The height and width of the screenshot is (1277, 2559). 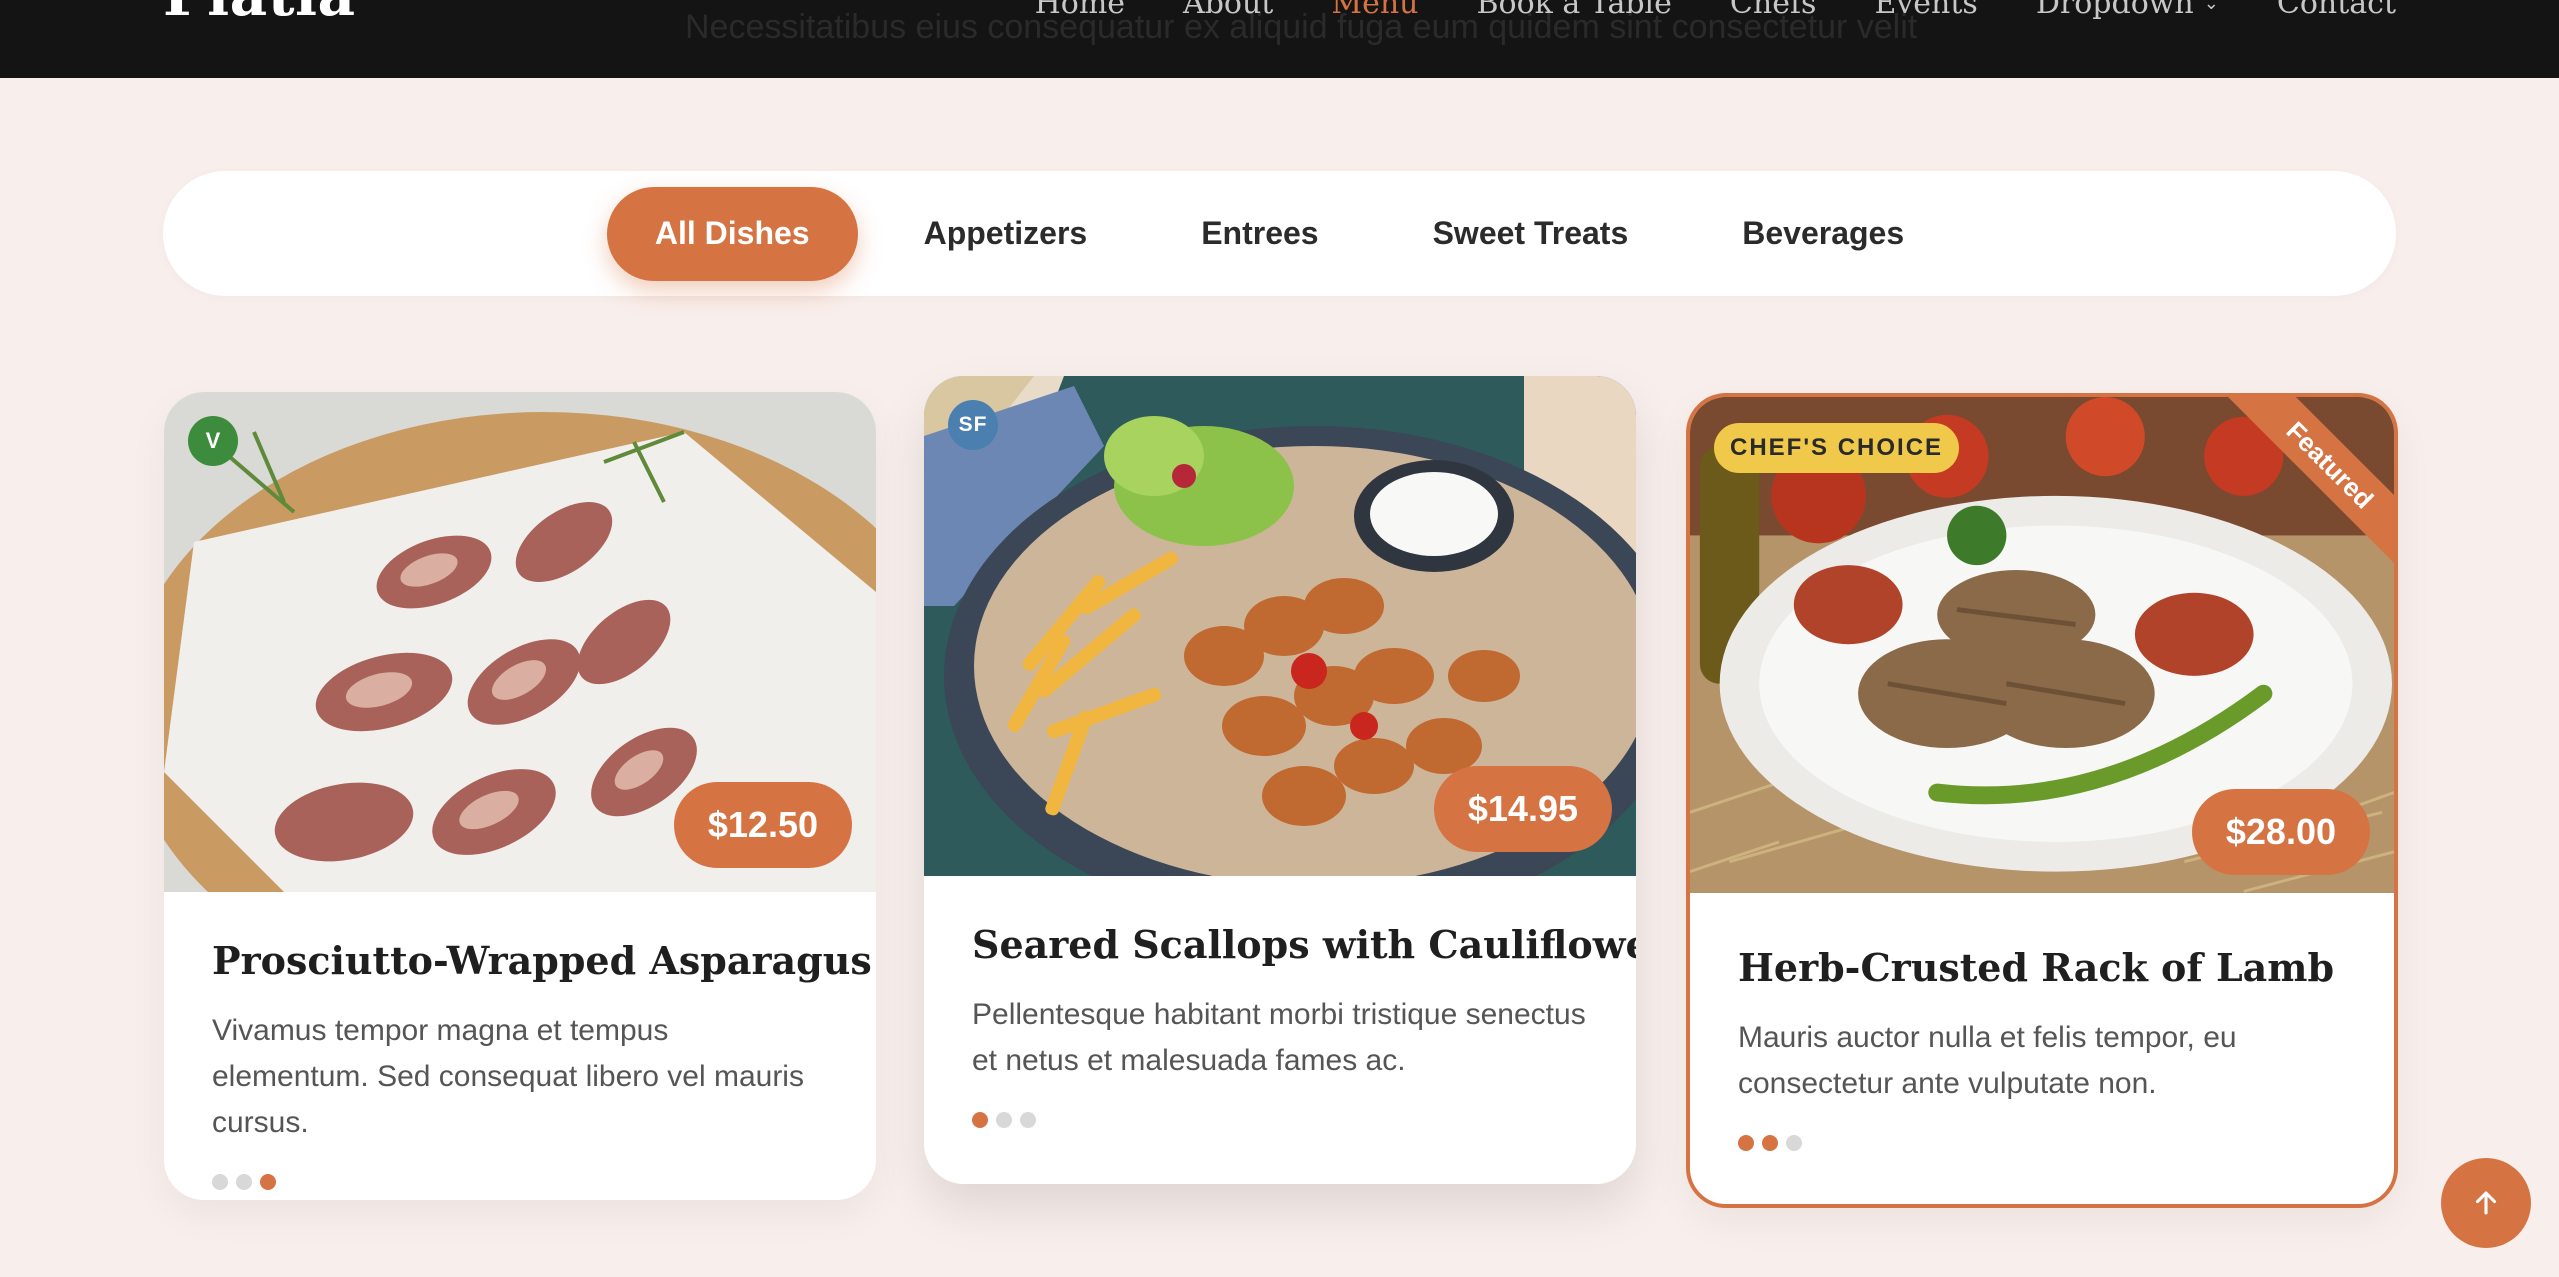 What do you see at coordinates (1280, 626) in the screenshot?
I see `dish-image: SF $14.95` at bounding box center [1280, 626].